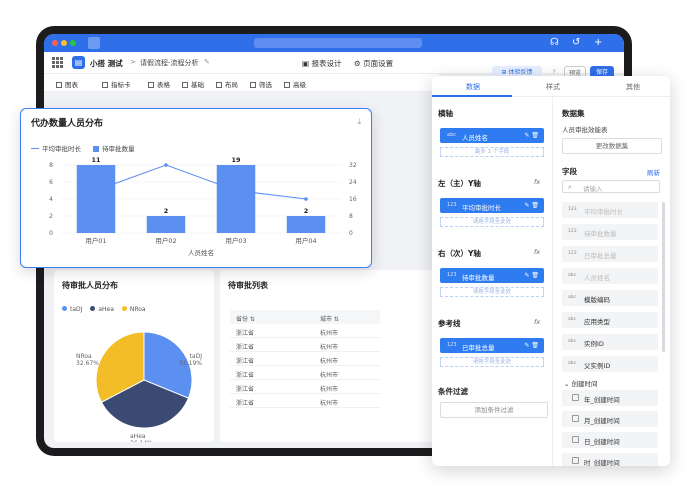 This screenshot has width=700, height=489. I want to click on date-field-item: 月_创建时间, so click(610, 419).